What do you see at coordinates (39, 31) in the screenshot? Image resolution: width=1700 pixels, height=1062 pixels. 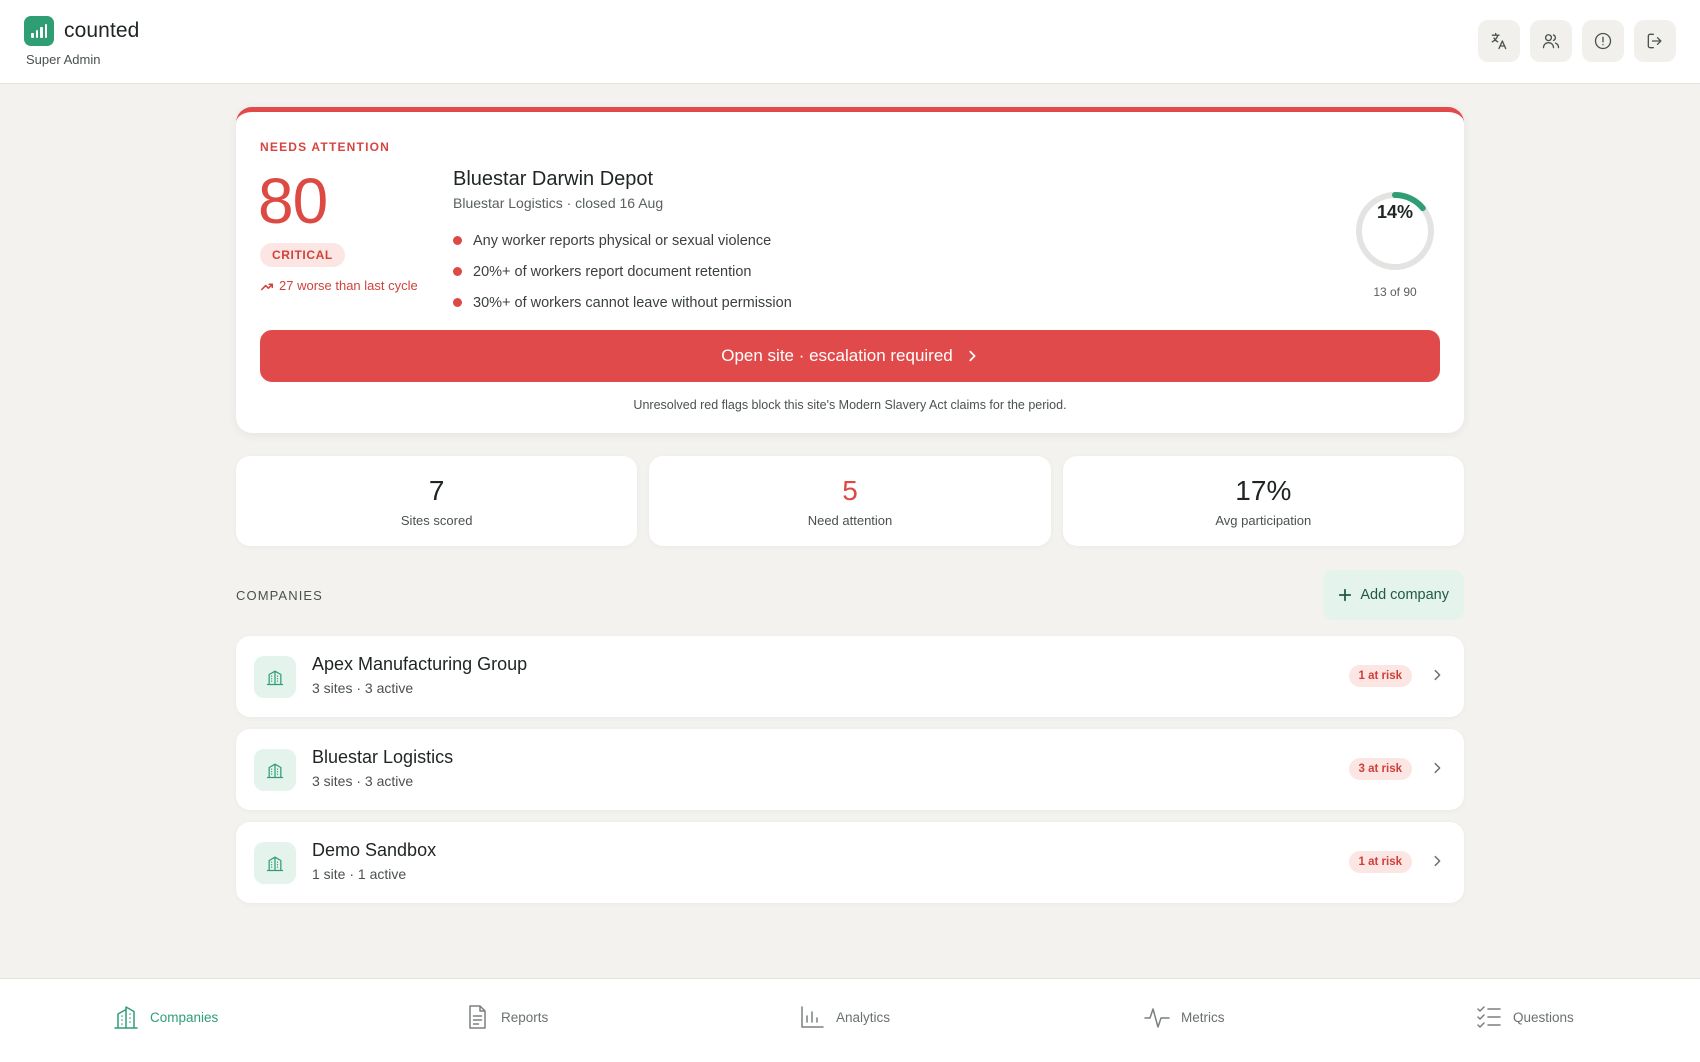 I see `logo-bars-icon` at bounding box center [39, 31].